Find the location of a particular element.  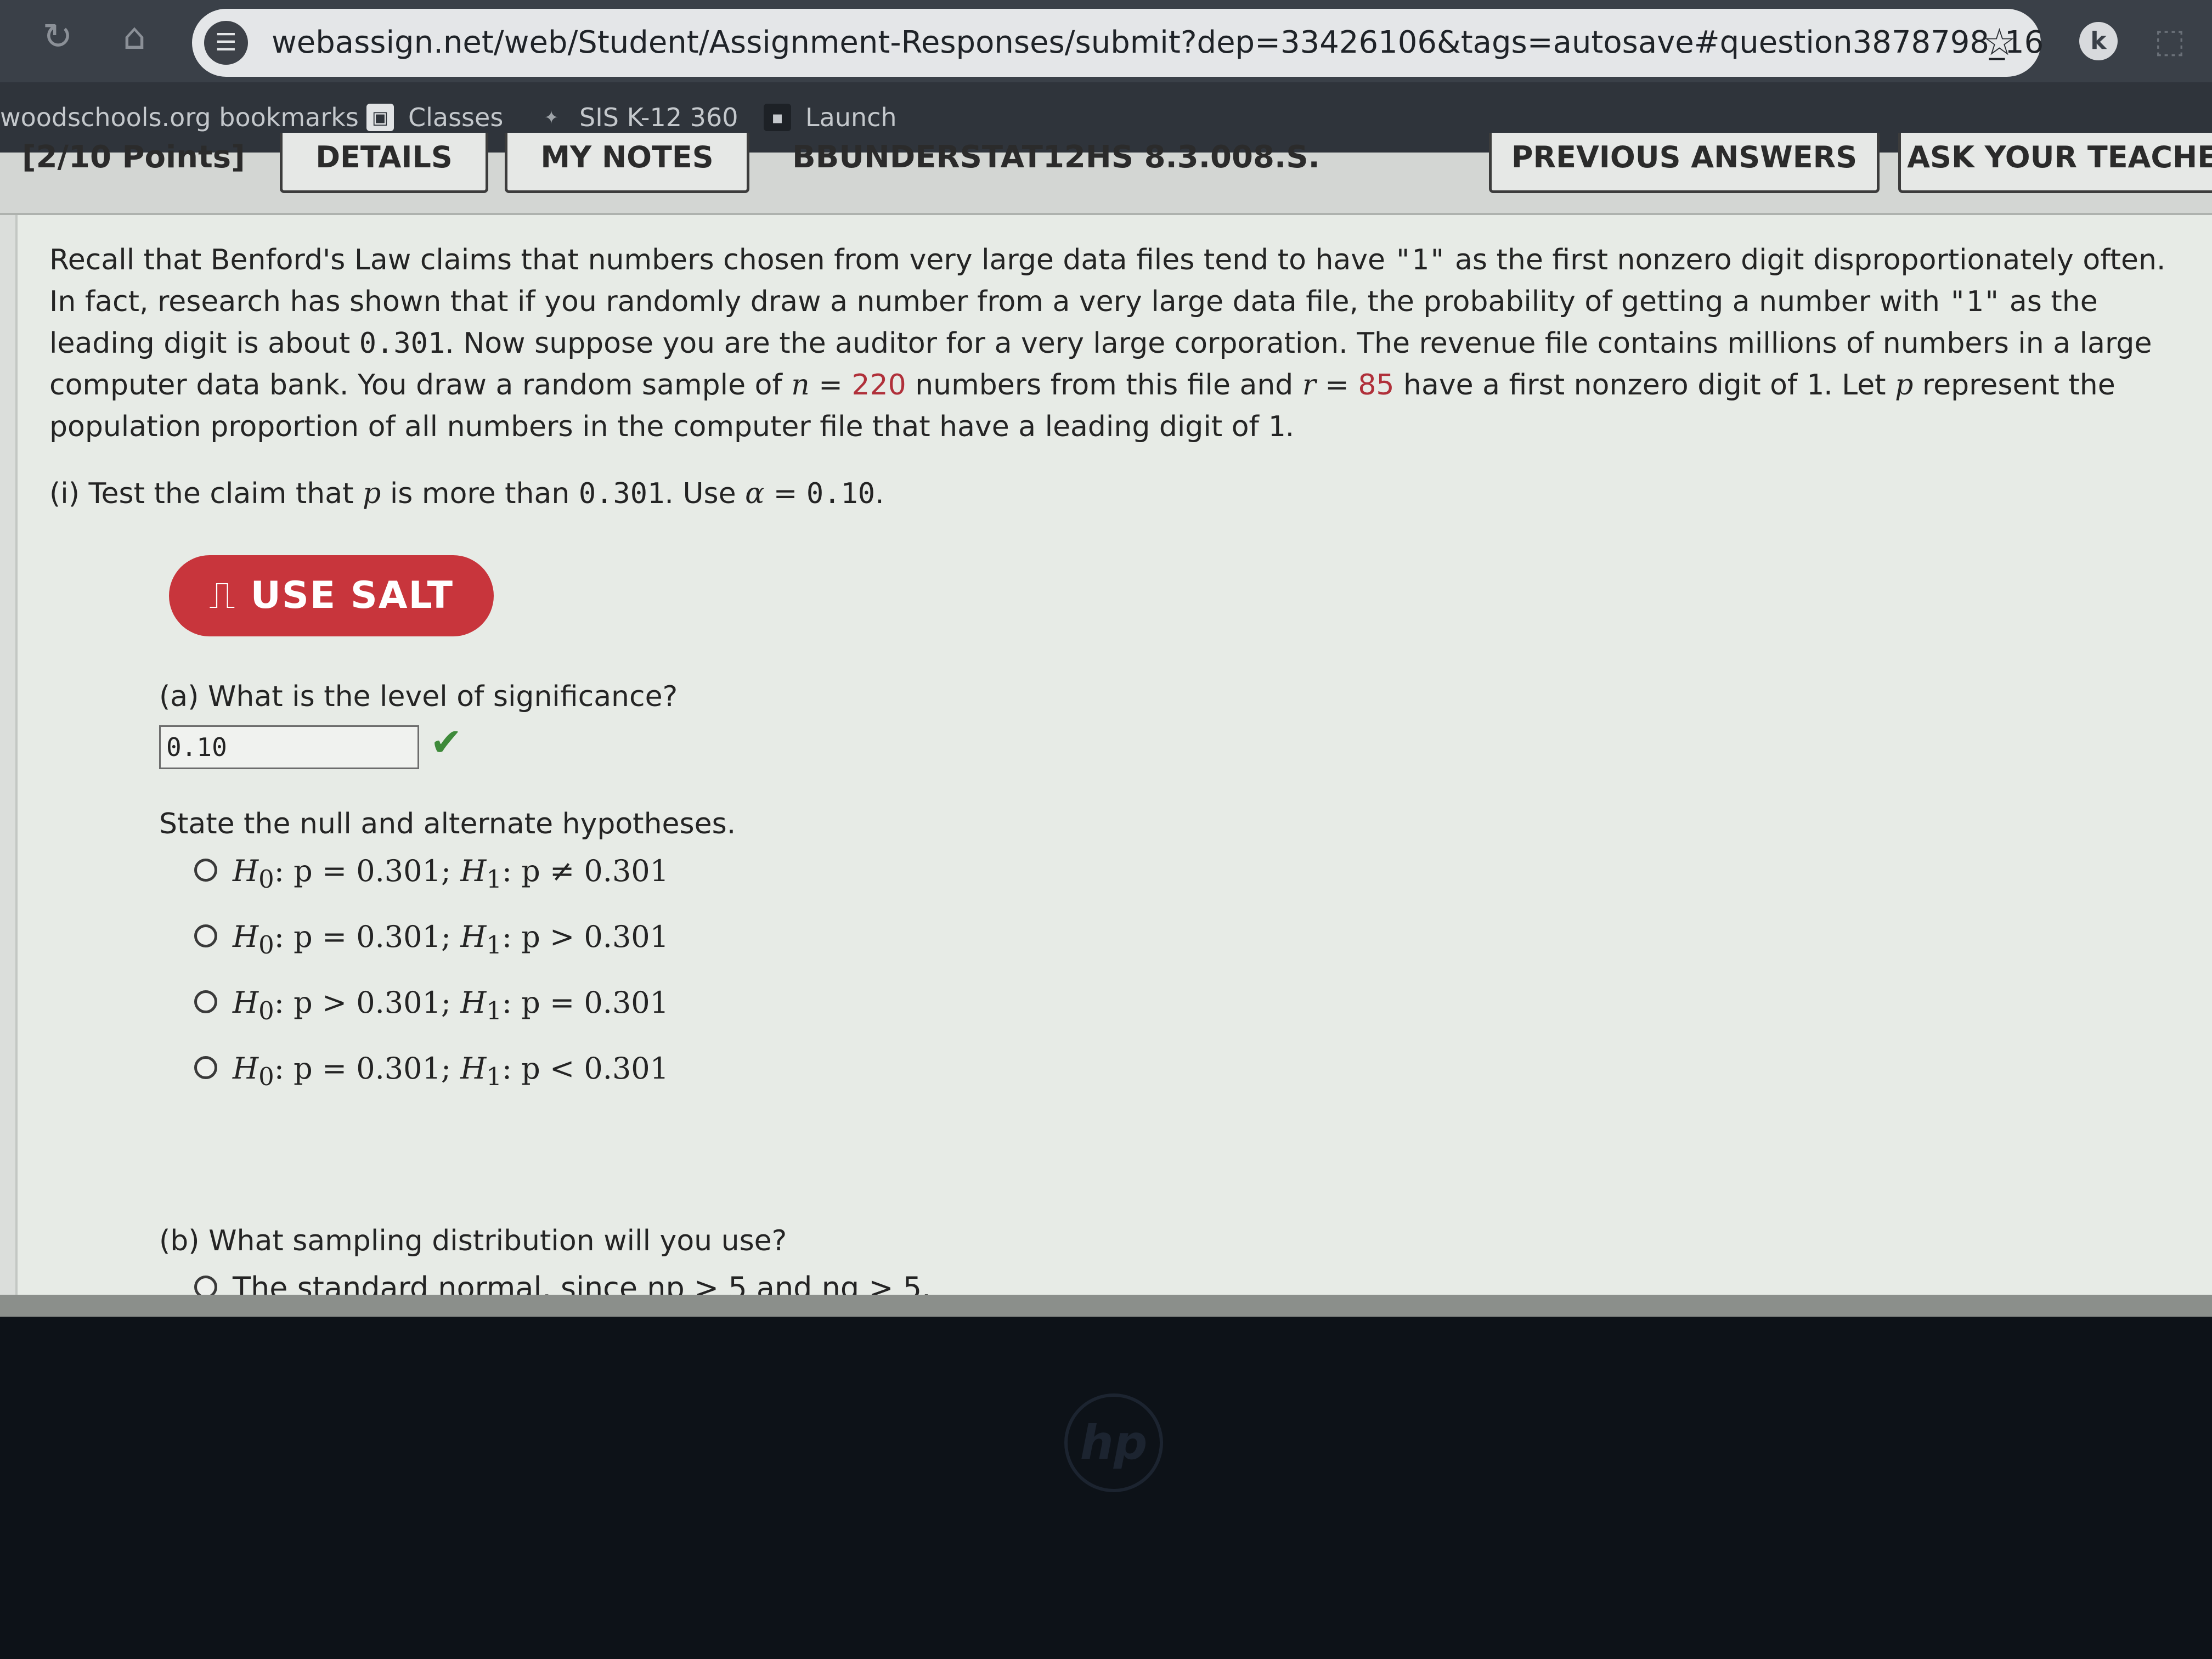

significance-input: 0.10 is located at coordinates (289, 747).